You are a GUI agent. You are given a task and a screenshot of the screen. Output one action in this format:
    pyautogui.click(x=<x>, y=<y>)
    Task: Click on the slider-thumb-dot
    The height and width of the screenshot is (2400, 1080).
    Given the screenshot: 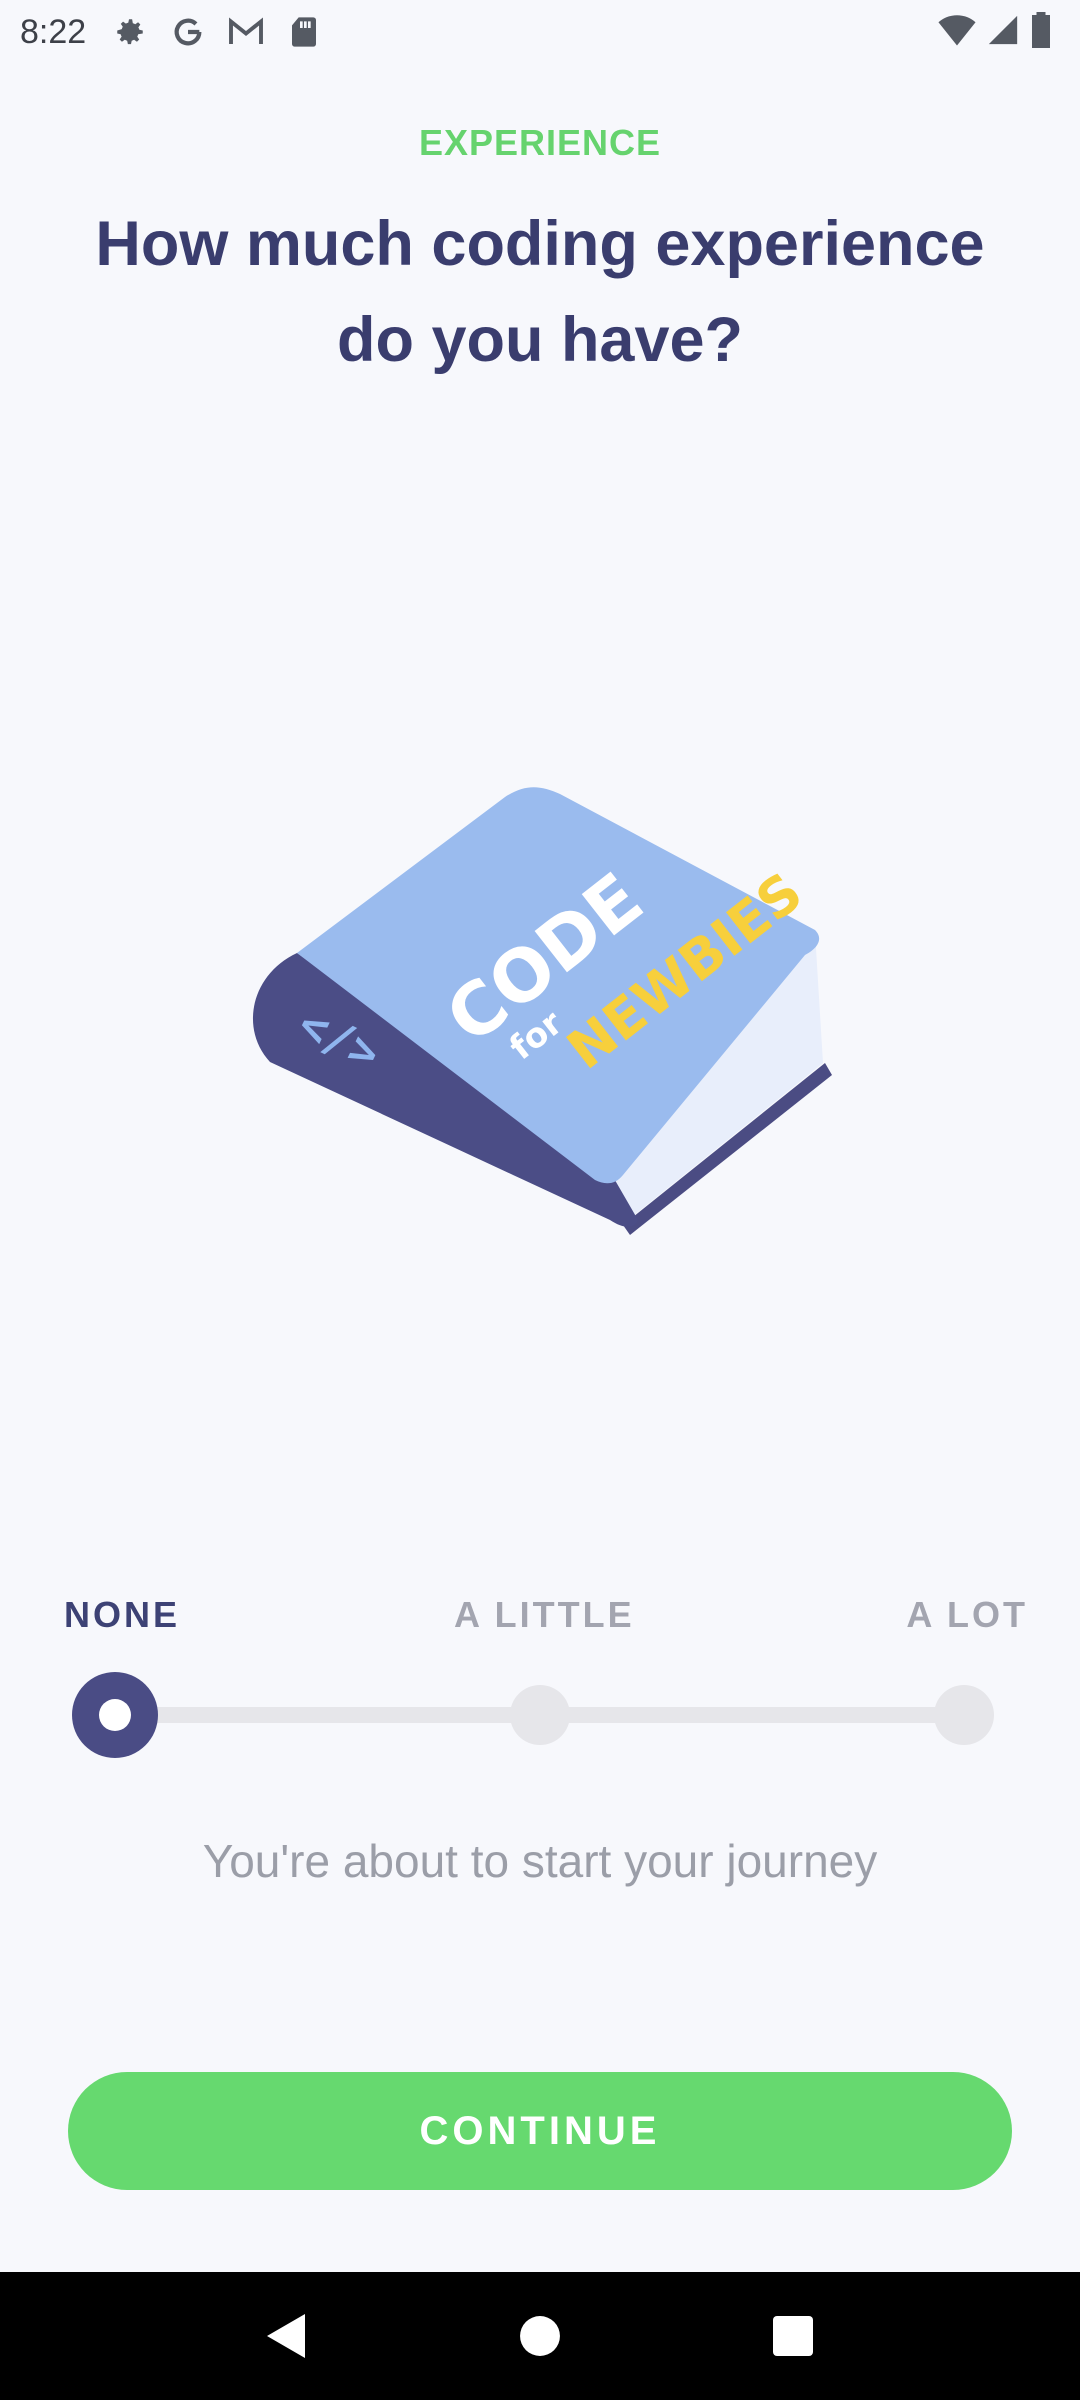 What is the action you would take?
    pyautogui.click(x=115, y=1715)
    